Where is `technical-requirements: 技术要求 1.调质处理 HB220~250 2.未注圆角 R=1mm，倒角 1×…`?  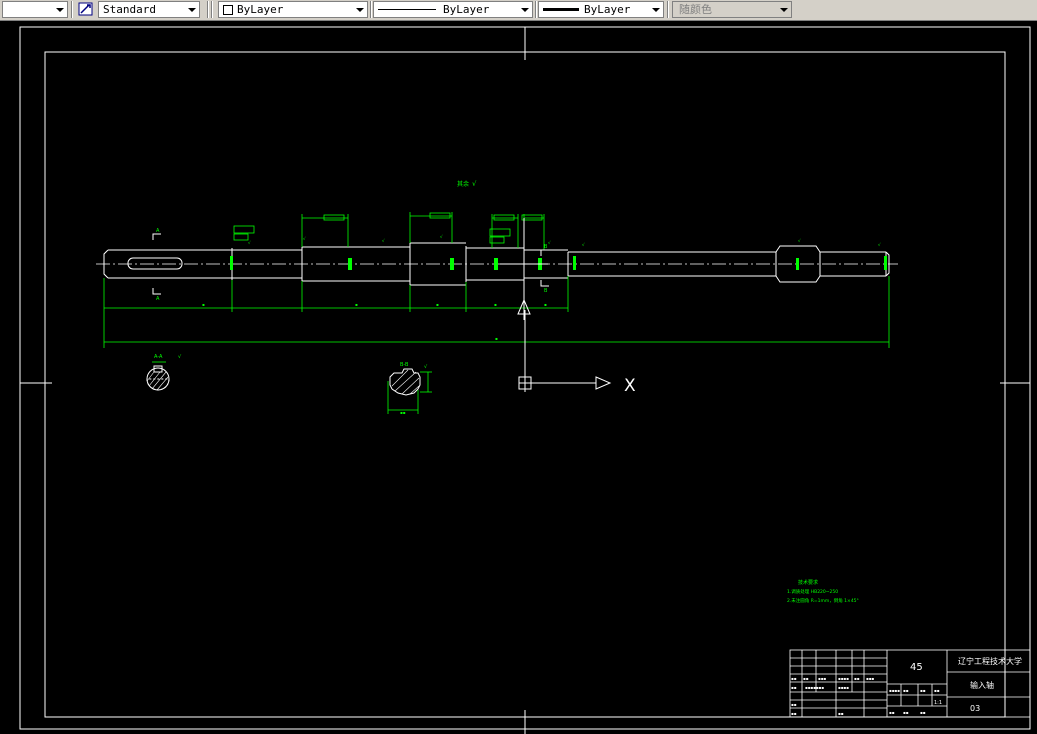 technical-requirements: 技术要求 1.调质处理 HB220~250 2.未注圆角 R=1mm，倒角 1×… is located at coordinates (823, 591).